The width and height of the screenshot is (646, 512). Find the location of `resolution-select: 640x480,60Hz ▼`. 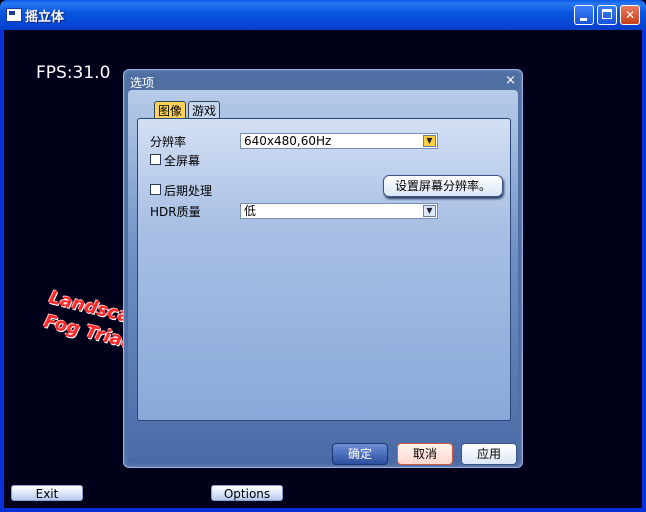

resolution-select: 640x480,60Hz ▼ is located at coordinates (339, 141).